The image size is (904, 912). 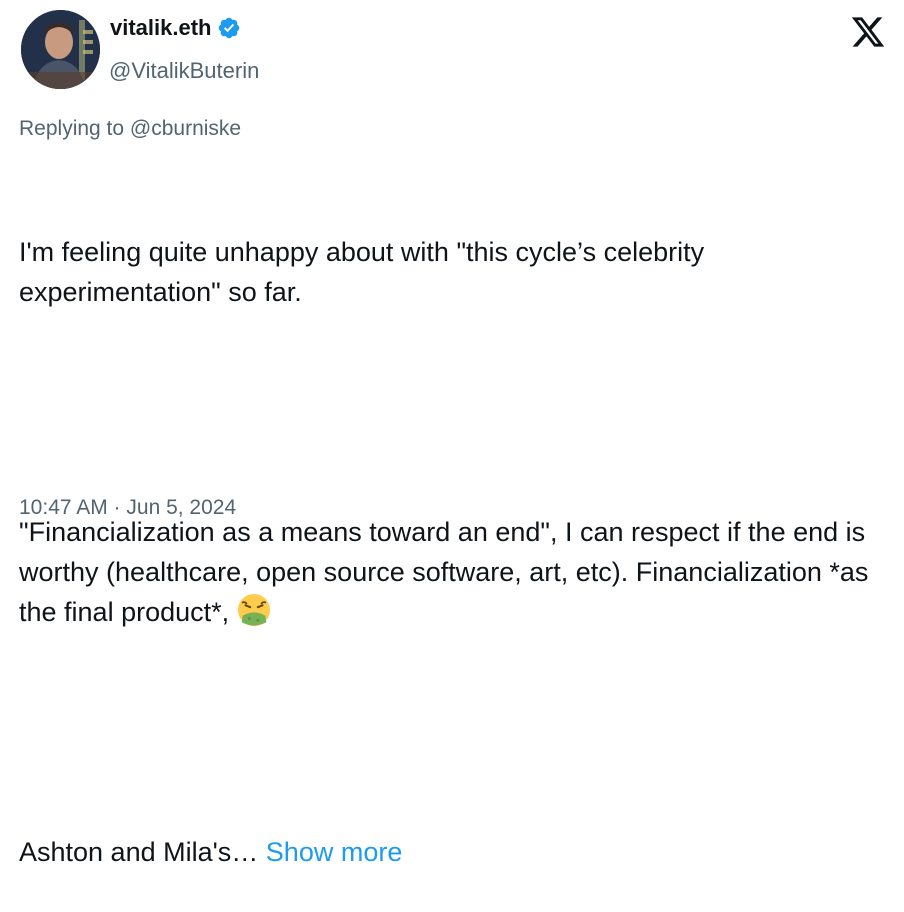 What do you see at coordinates (868, 32) in the screenshot?
I see `x-logo-icon` at bounding box center [868, 32].